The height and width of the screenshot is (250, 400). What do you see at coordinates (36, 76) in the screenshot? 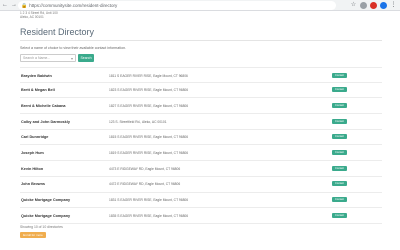
I see `resident-name: Brayden Baldwin` at bounding box center [36, 76].